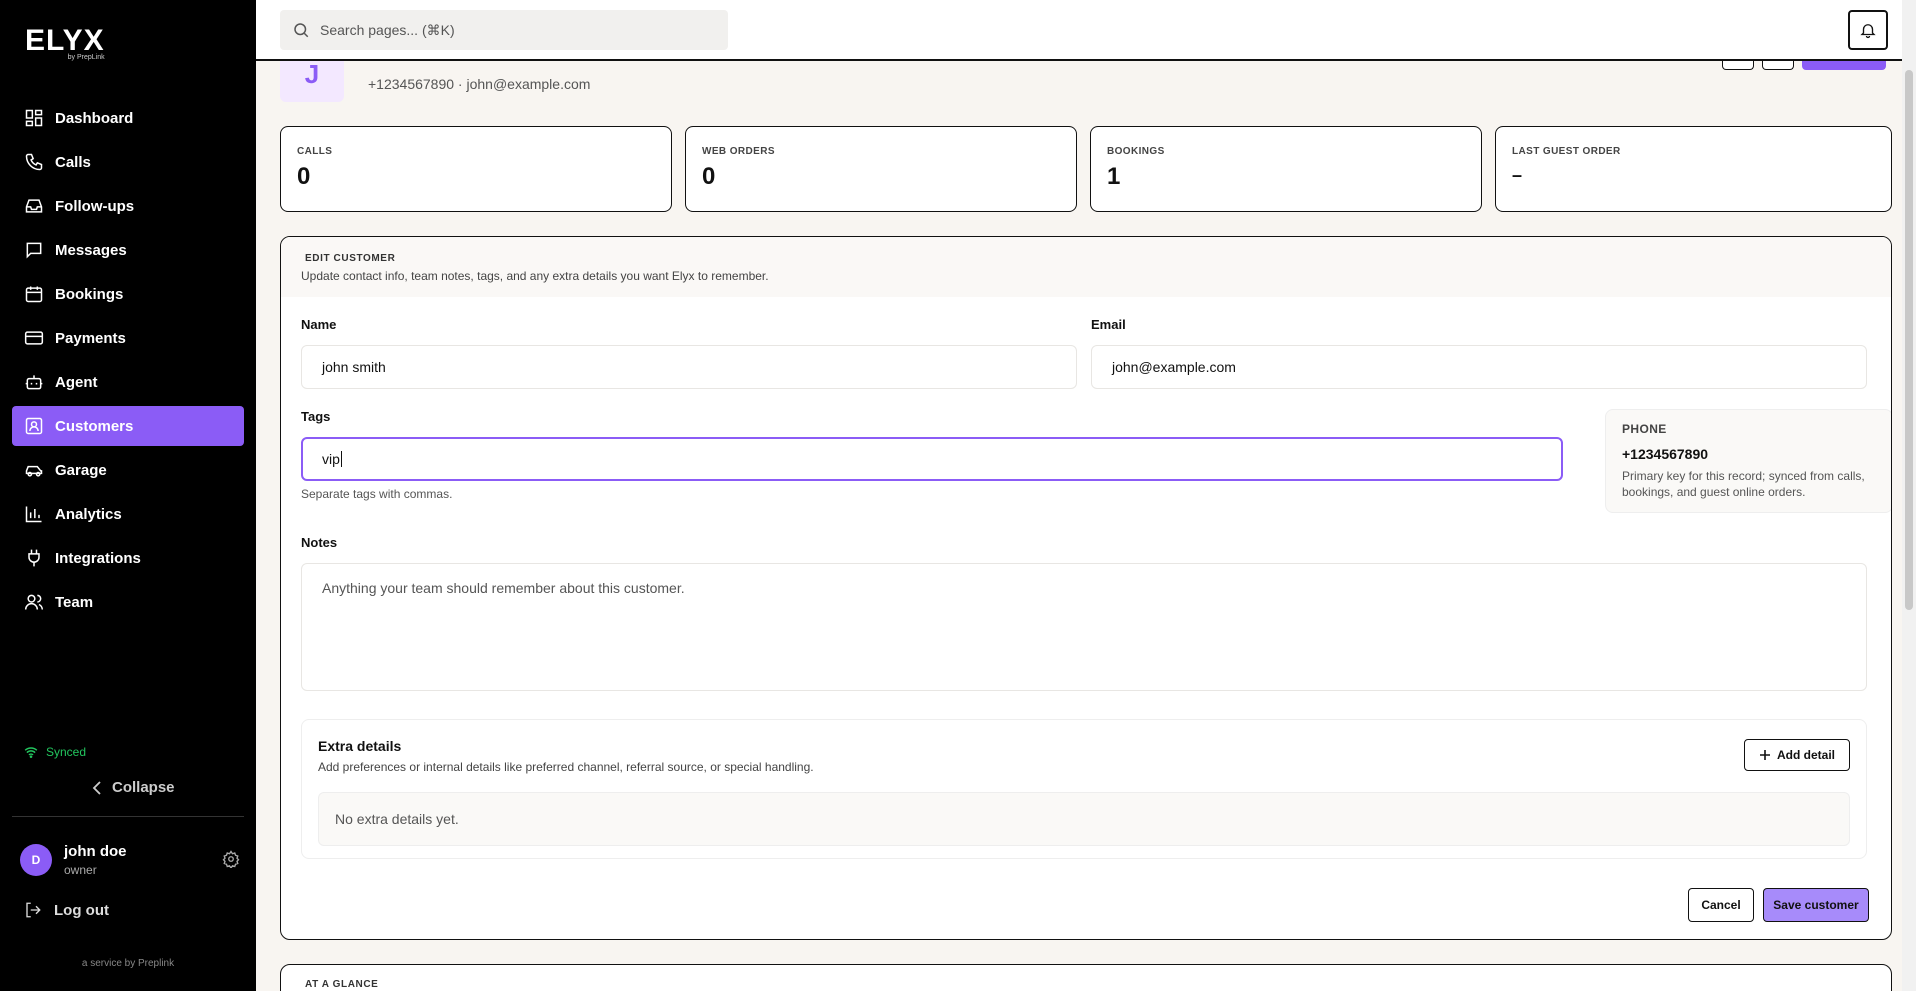  What do you see at coordinates (1108, 324) in the screenshot?
I see `email-label: Email` at bounding box center [1108, 324].